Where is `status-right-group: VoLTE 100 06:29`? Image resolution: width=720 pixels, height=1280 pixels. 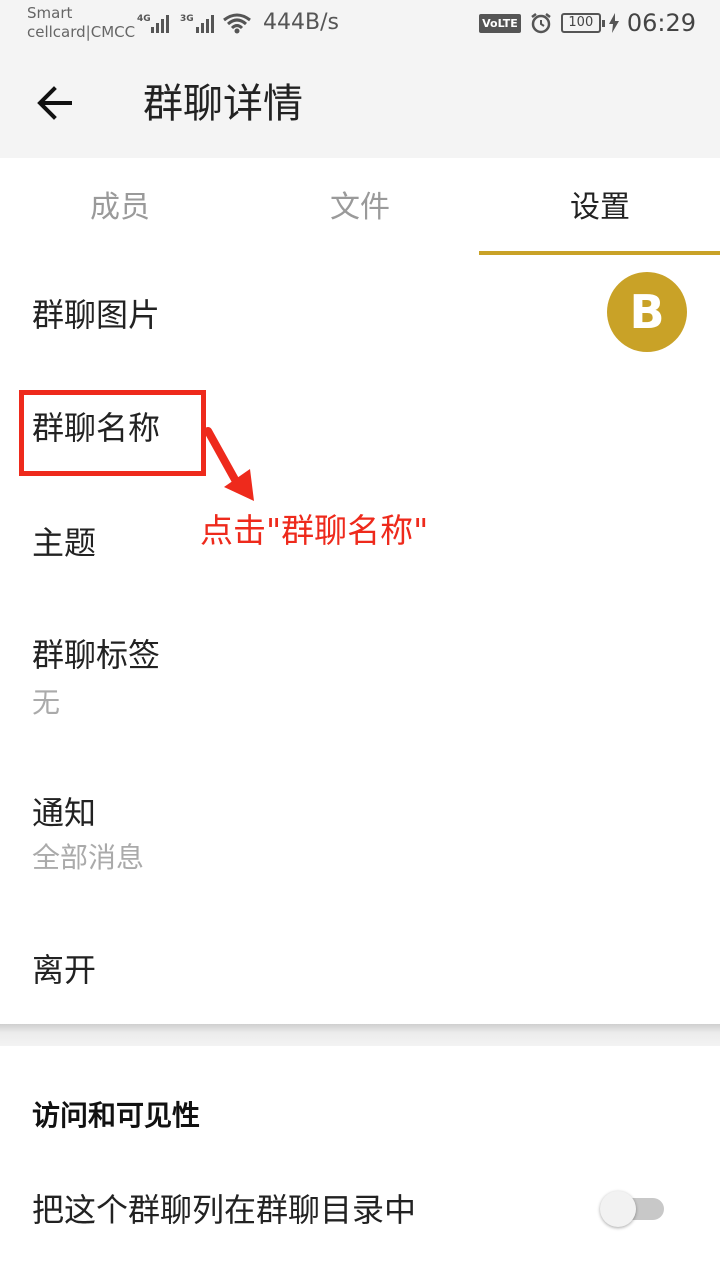 status-right-group: VoLTE 100 06:29 is located at coordinates (587, 23).